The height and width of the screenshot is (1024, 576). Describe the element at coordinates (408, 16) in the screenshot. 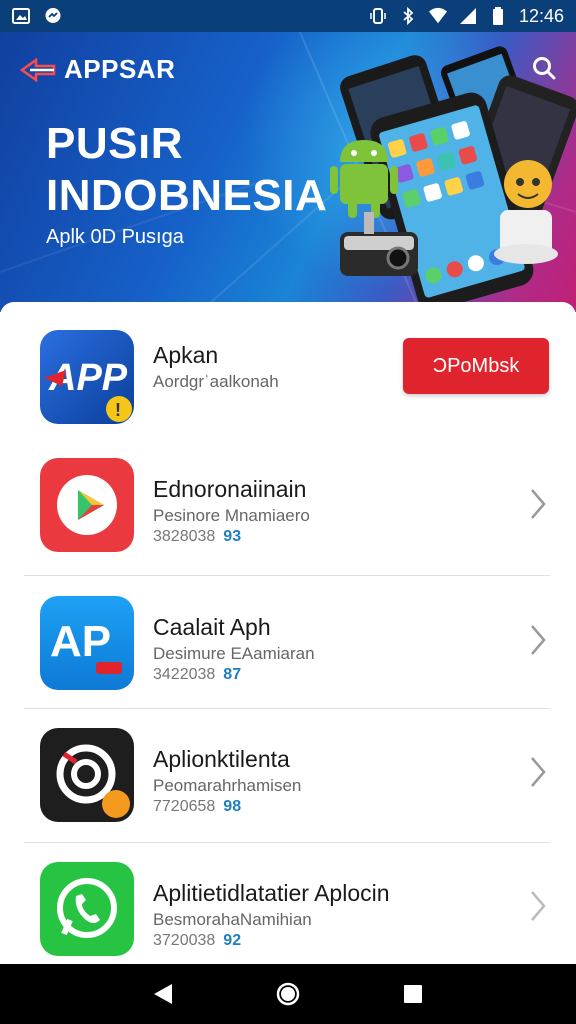

I see `bluetooth-icon` at that location.